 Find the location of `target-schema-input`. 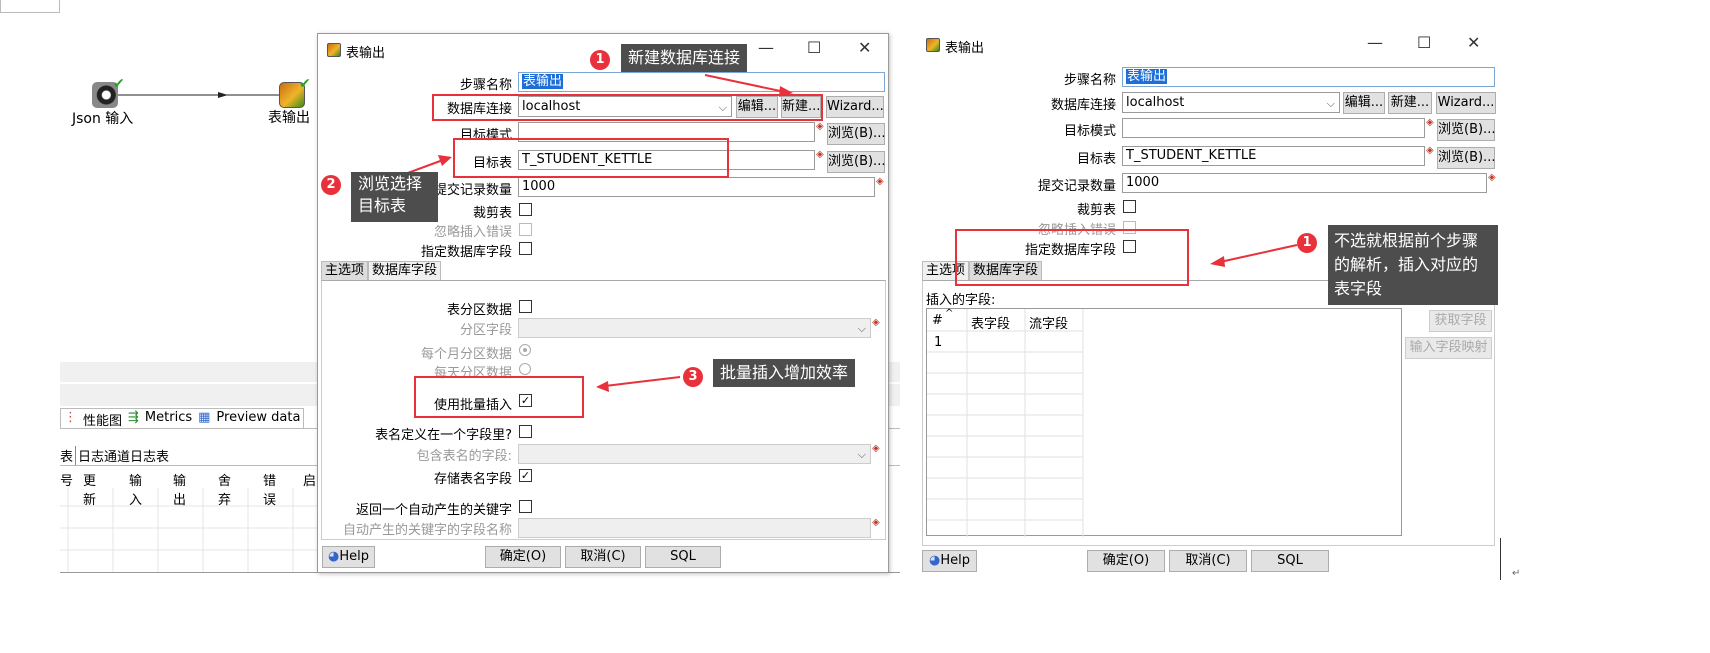

target-schema-input is located at coordinates (1273, 128).